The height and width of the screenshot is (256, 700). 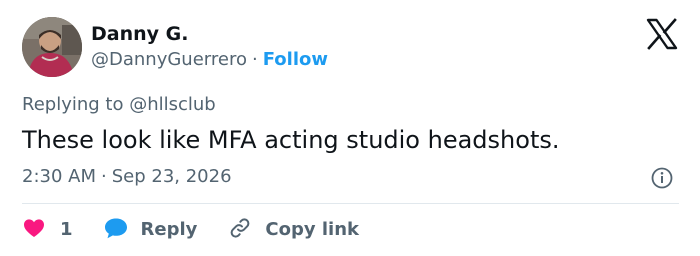 I want to click on tweet-timestamp: 2:30 AM · Sep 23, 2026, so click(x=127, y=177).